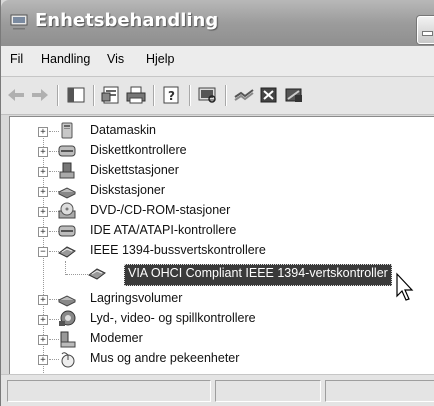 The height and width of the screenshot is (406, 434). I want to click on storage-volume-icon, so click(67, 301).